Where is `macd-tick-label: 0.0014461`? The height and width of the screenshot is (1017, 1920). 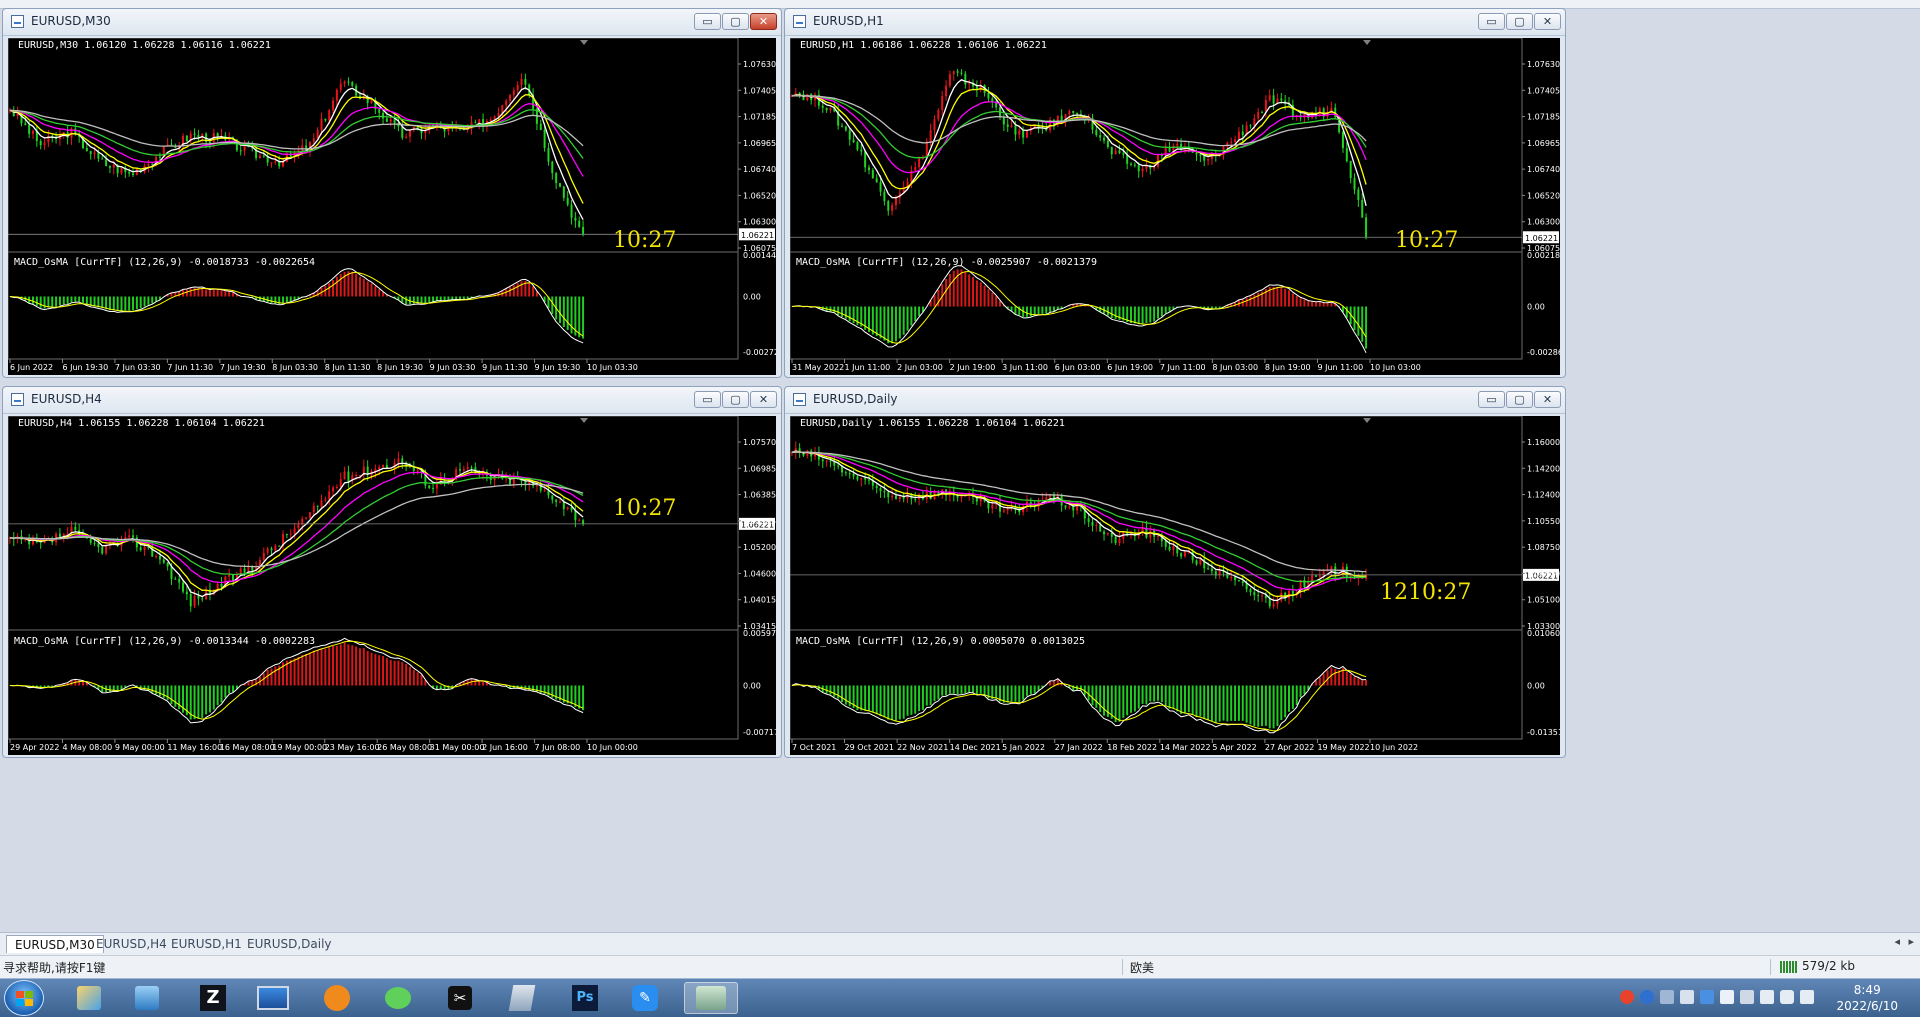
macd-tick-label: 0.0014461 is located at coordinates (759, 255).